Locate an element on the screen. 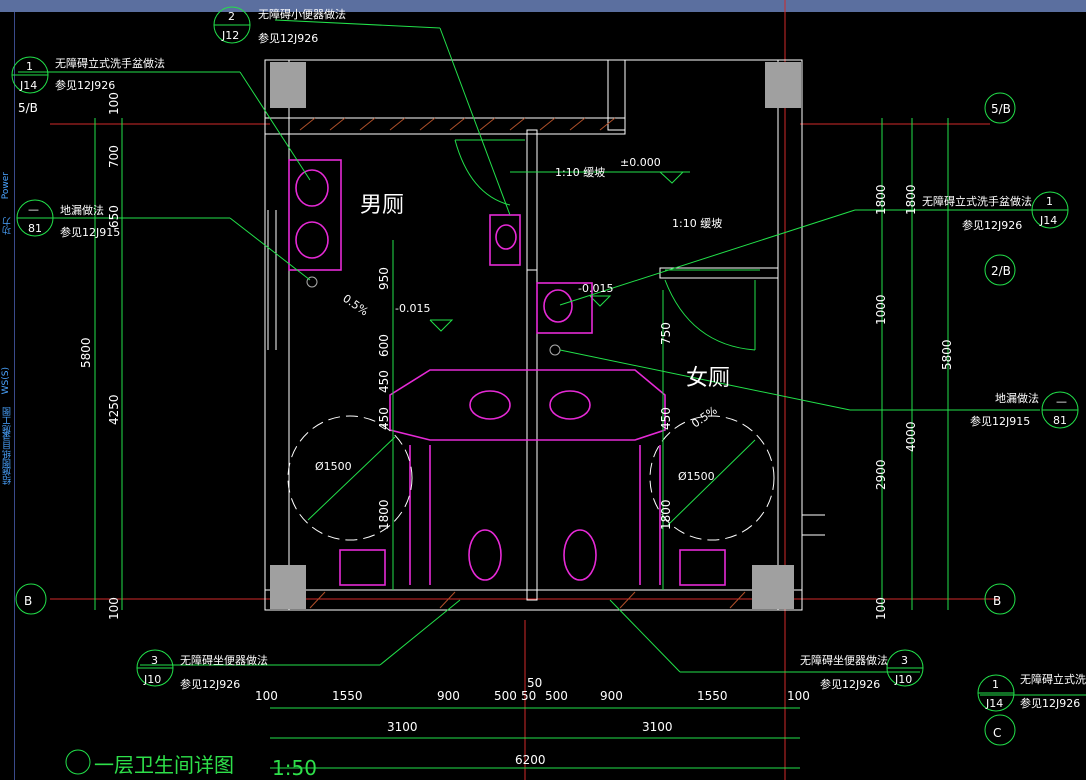 The image size is (1086, 780). callout-drain-right-see: 参见12J915 is located at coordinates (1000, 421).